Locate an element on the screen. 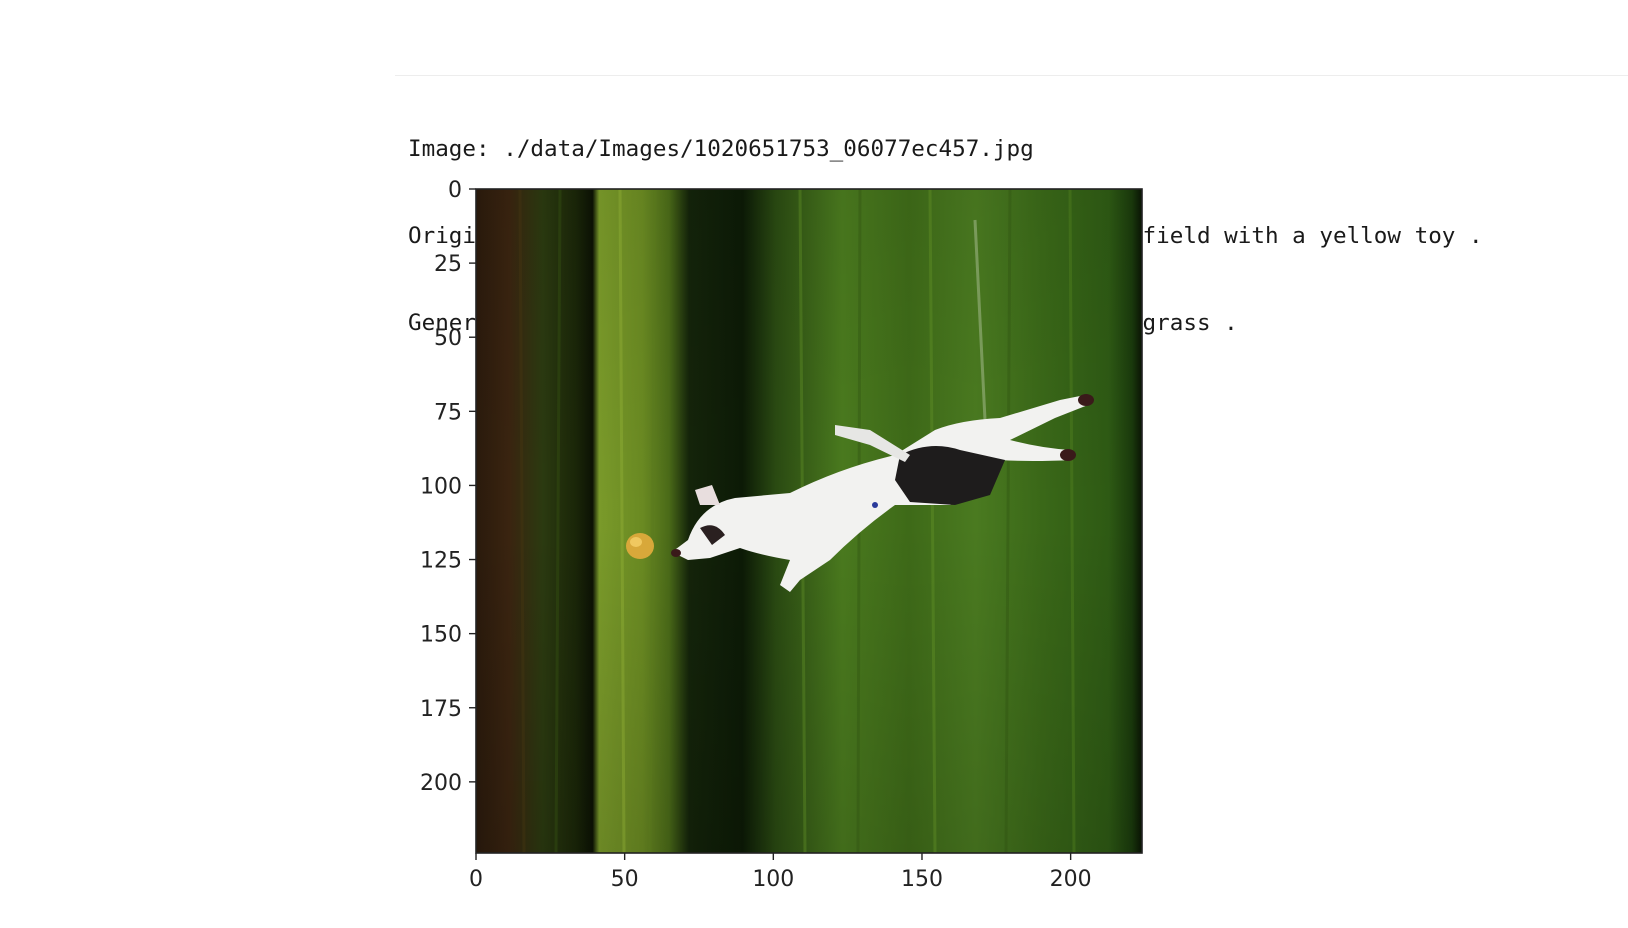  yellow-toy is located at coordinates (640, 546).